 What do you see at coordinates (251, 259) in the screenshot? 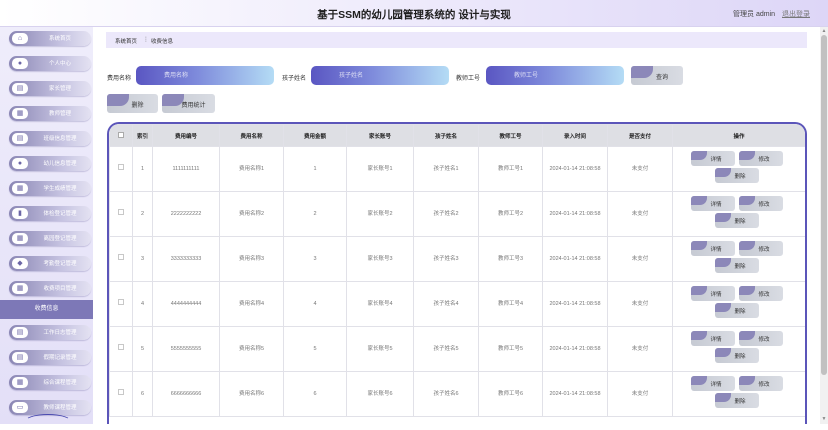
I see `cell-name: 费用名称3` at bounding box center [251, 259].